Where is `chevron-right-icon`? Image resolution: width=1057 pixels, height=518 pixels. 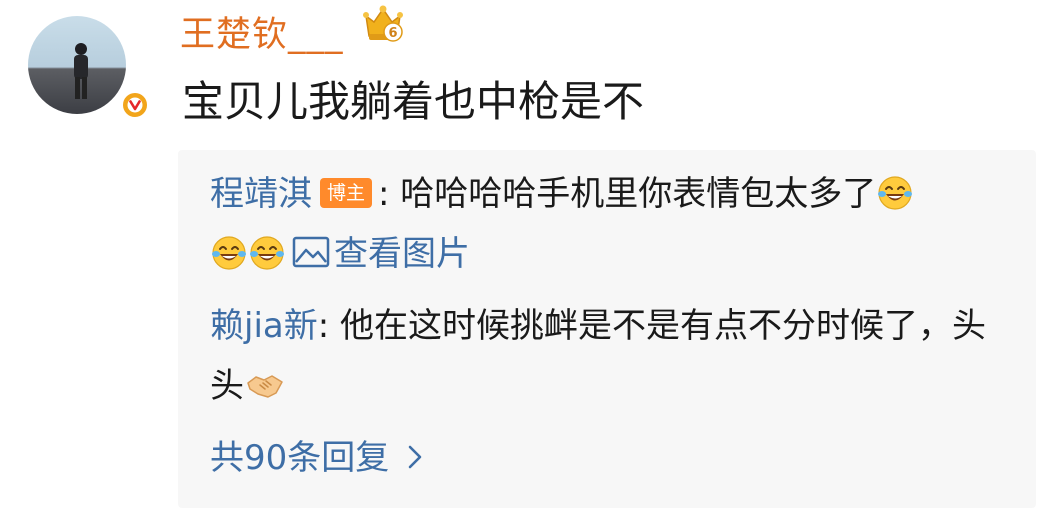
chevron-right-icon is located at coordinates (415, 456).